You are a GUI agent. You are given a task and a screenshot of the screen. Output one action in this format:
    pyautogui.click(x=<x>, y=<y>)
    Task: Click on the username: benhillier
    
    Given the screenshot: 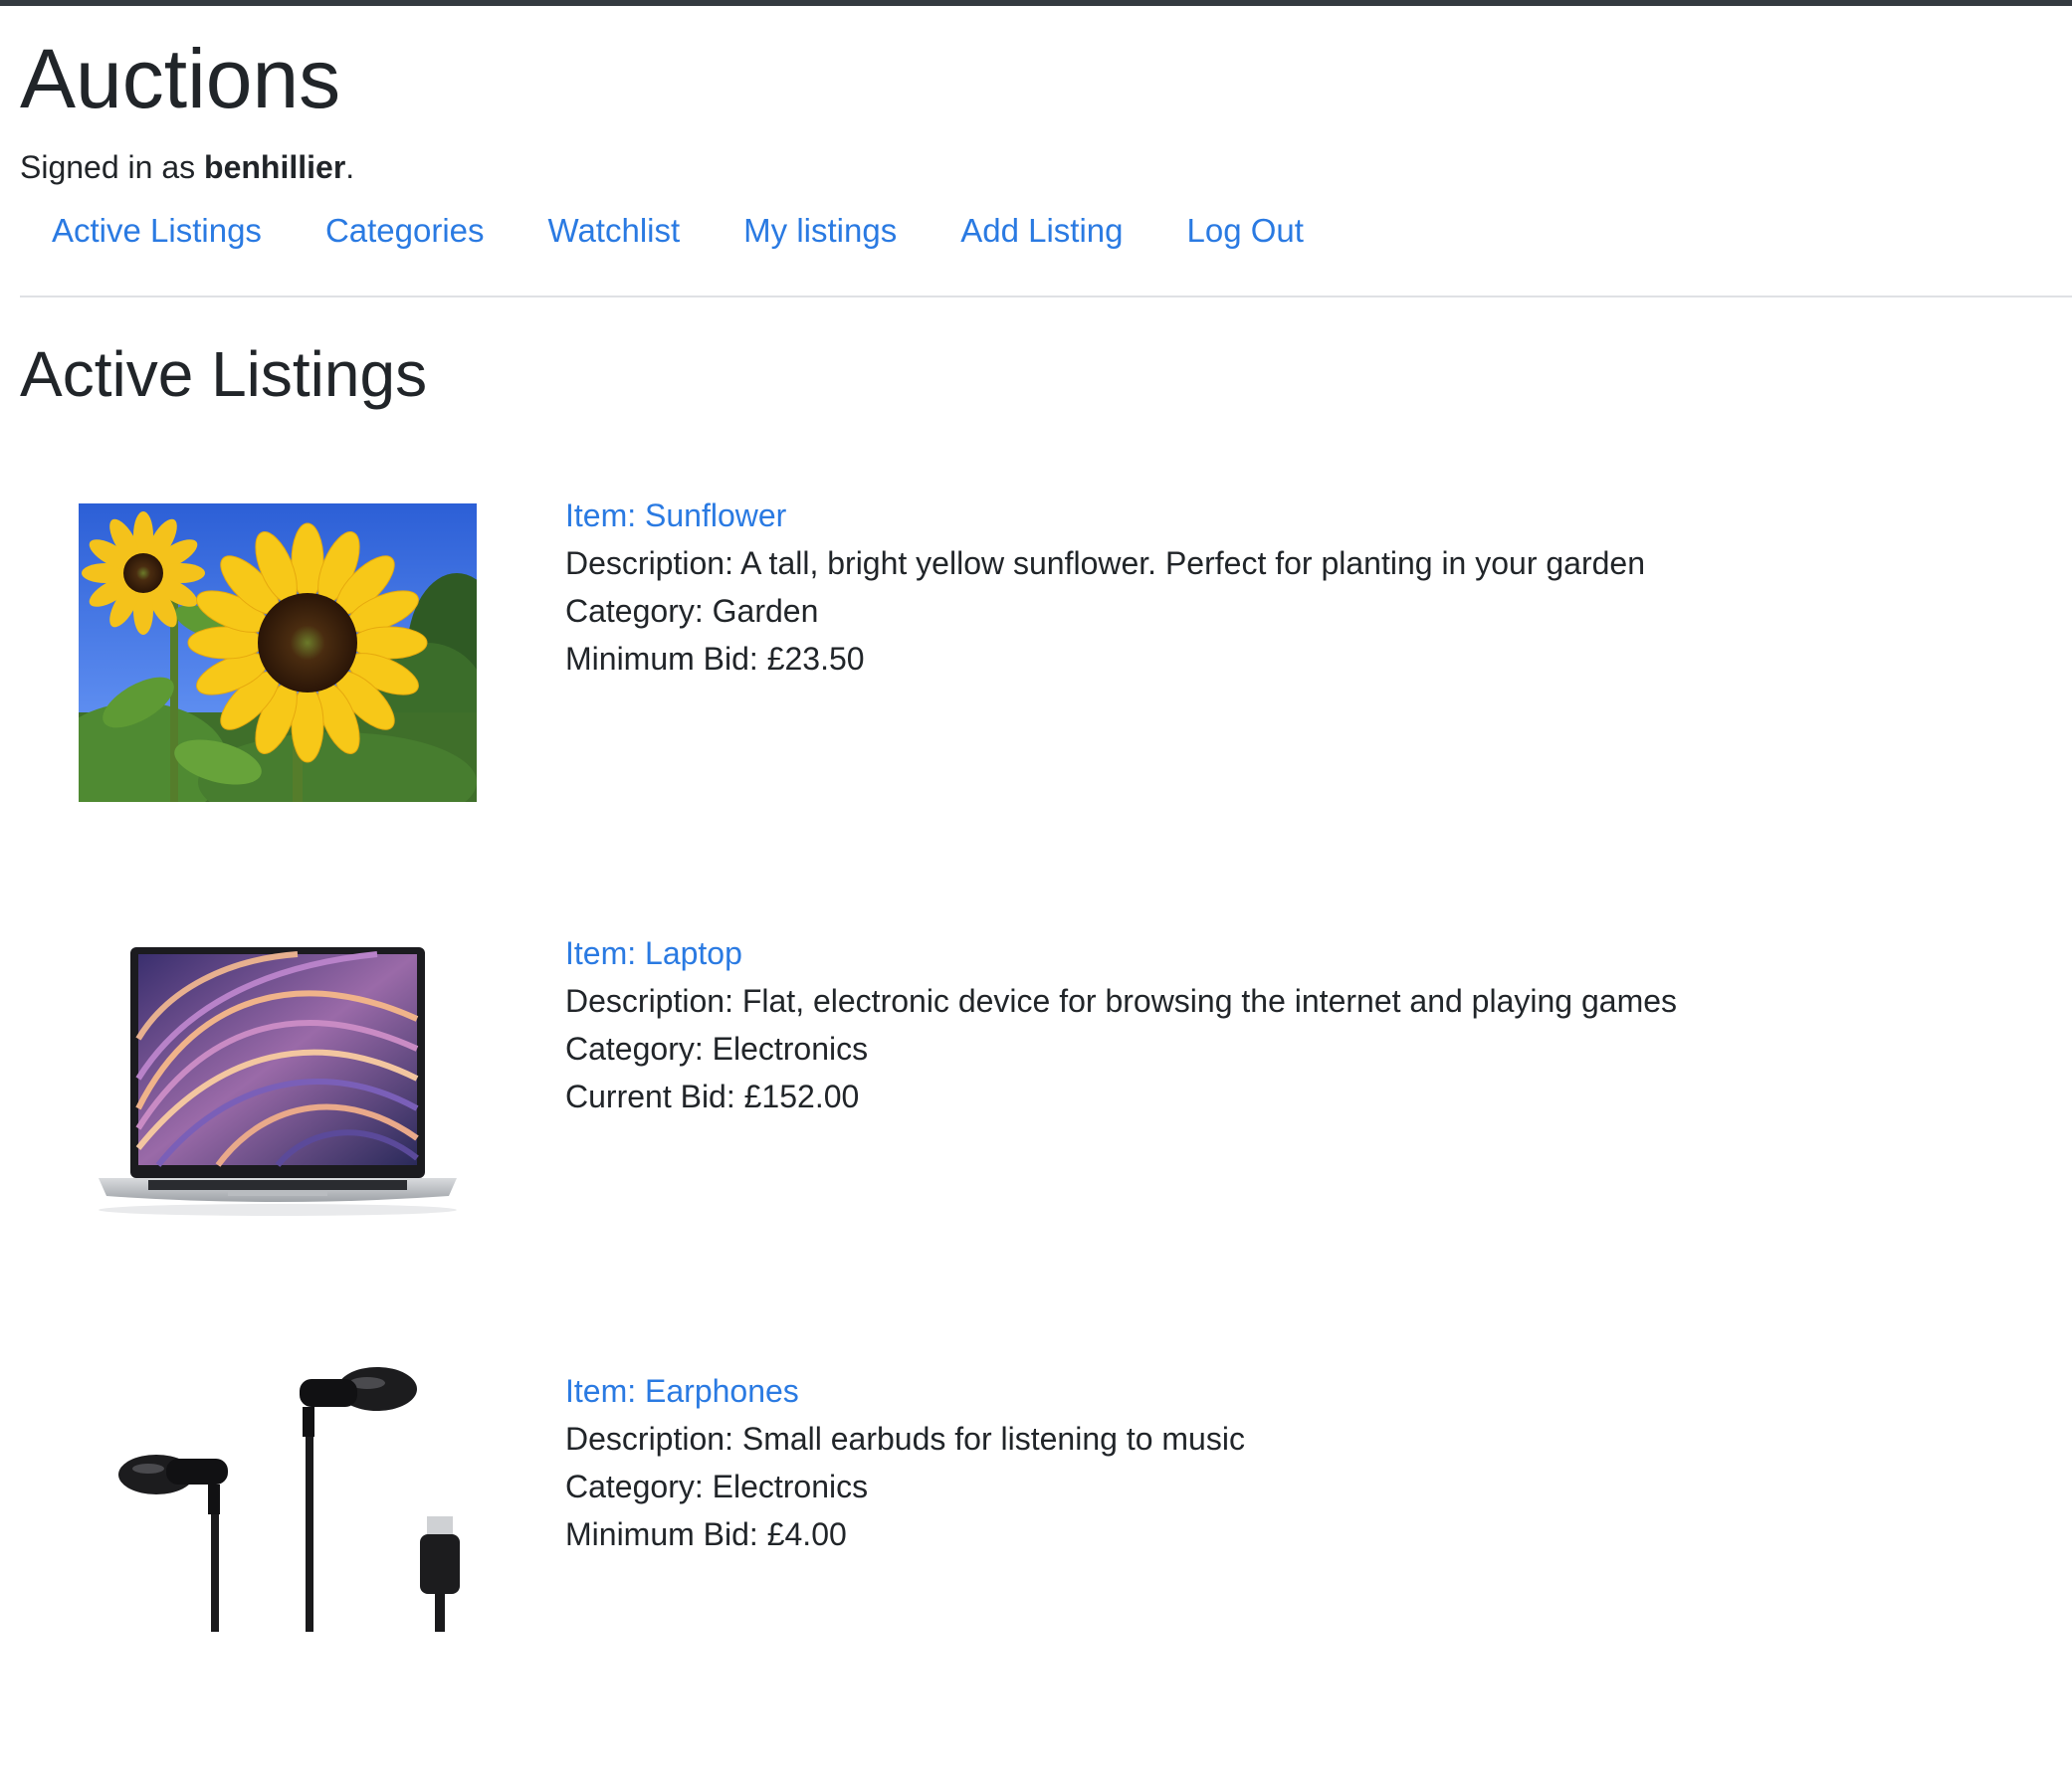 What is the action you would take?
    pyautogui.click(x=275, y=167)
    